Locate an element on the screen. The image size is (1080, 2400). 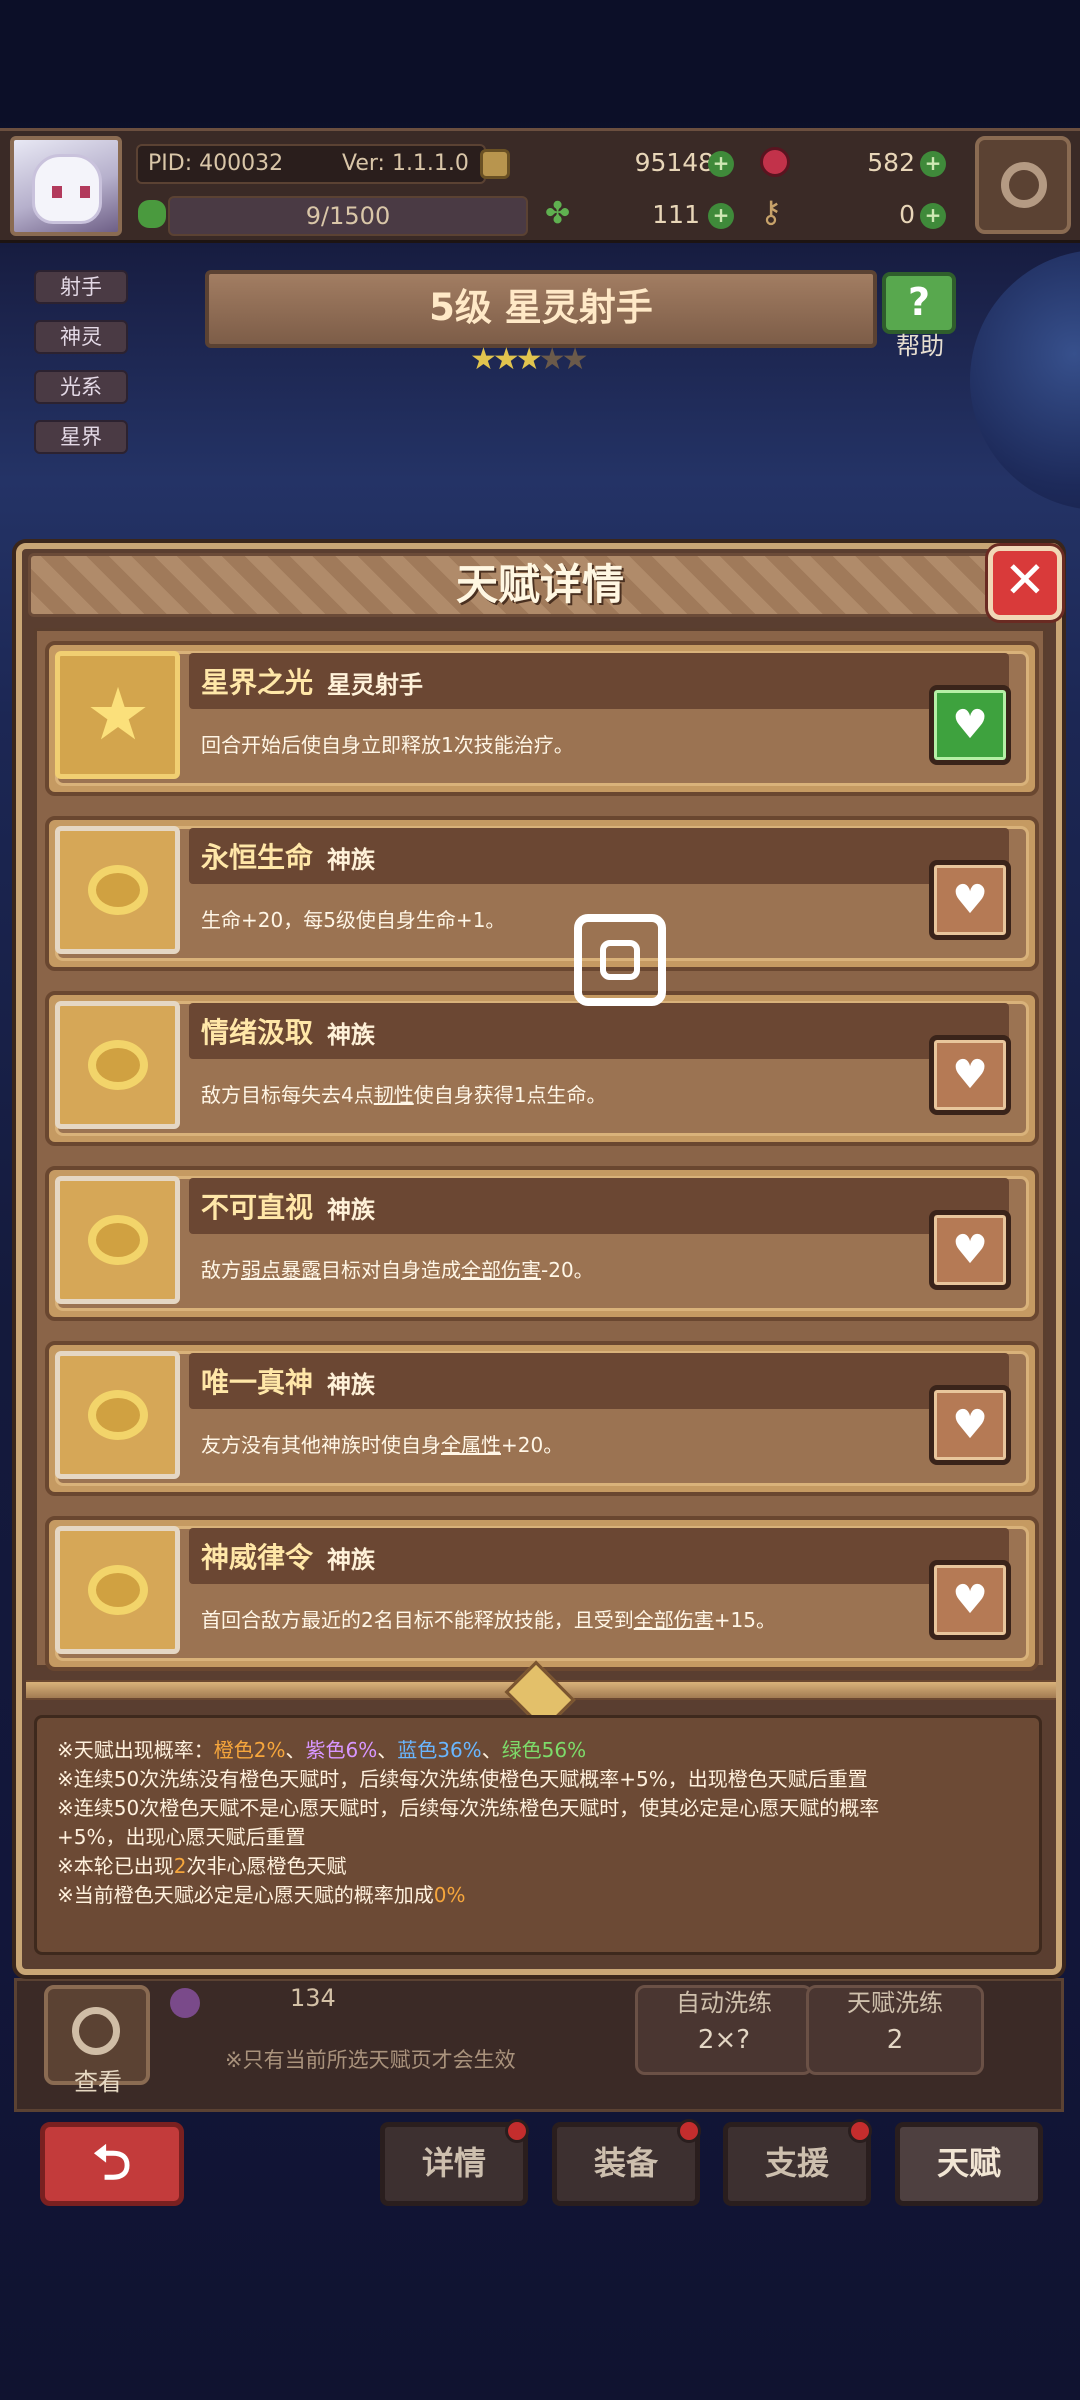
auto-wash-label: 自动洗练 is located at coordinates (724, 2003).